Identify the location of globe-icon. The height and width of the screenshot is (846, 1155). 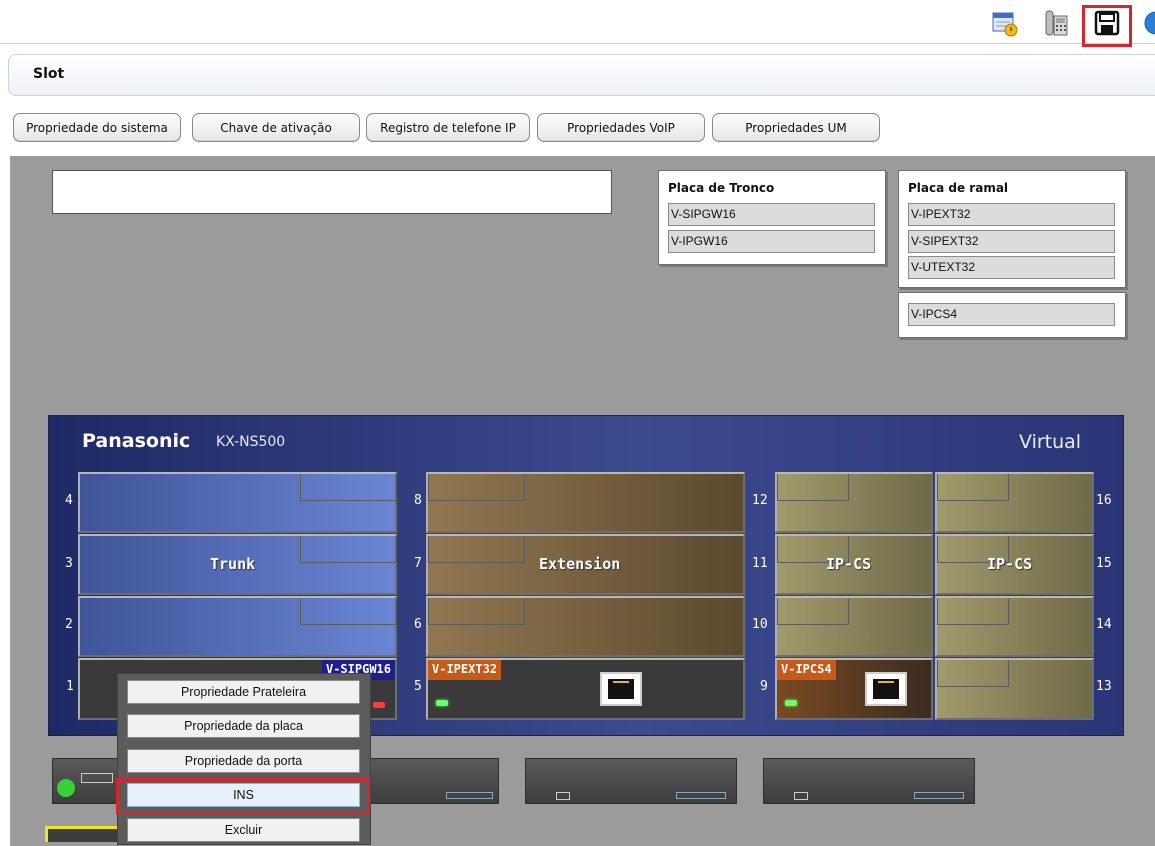
(1148, 23).